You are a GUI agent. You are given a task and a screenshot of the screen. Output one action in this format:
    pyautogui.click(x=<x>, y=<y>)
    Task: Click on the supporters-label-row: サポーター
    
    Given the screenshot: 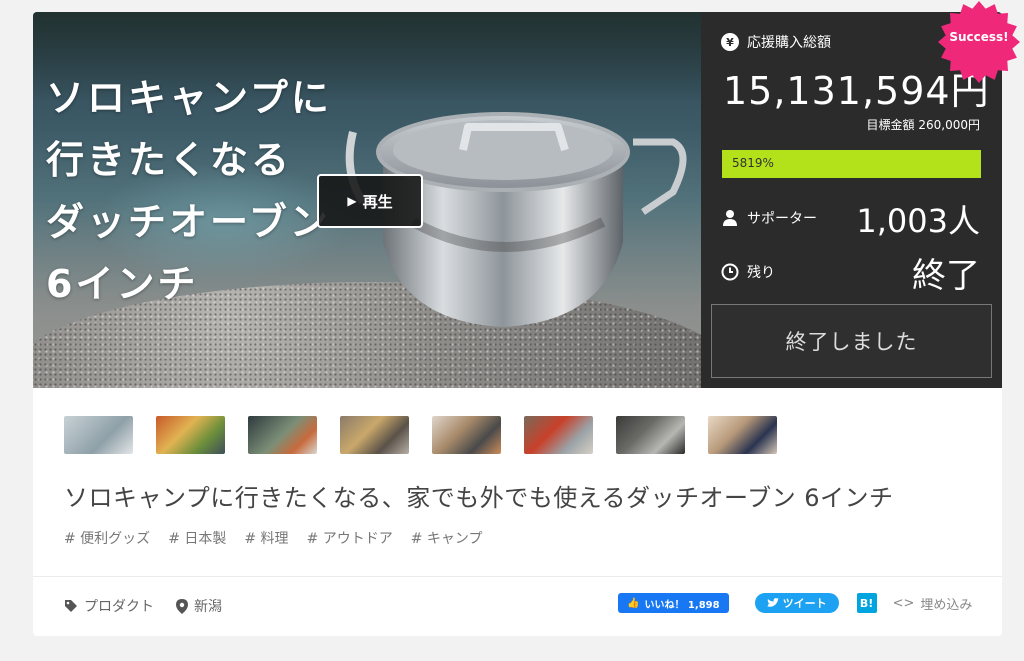 What is the action you would take?
    pyautogui.click(x=769, y=218)
    